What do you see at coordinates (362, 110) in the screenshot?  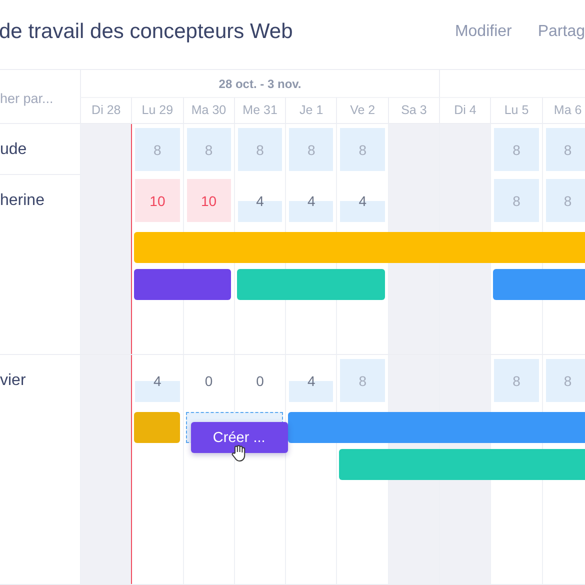 I see `day-header: Ve 2` at bounding box center [362, 110].